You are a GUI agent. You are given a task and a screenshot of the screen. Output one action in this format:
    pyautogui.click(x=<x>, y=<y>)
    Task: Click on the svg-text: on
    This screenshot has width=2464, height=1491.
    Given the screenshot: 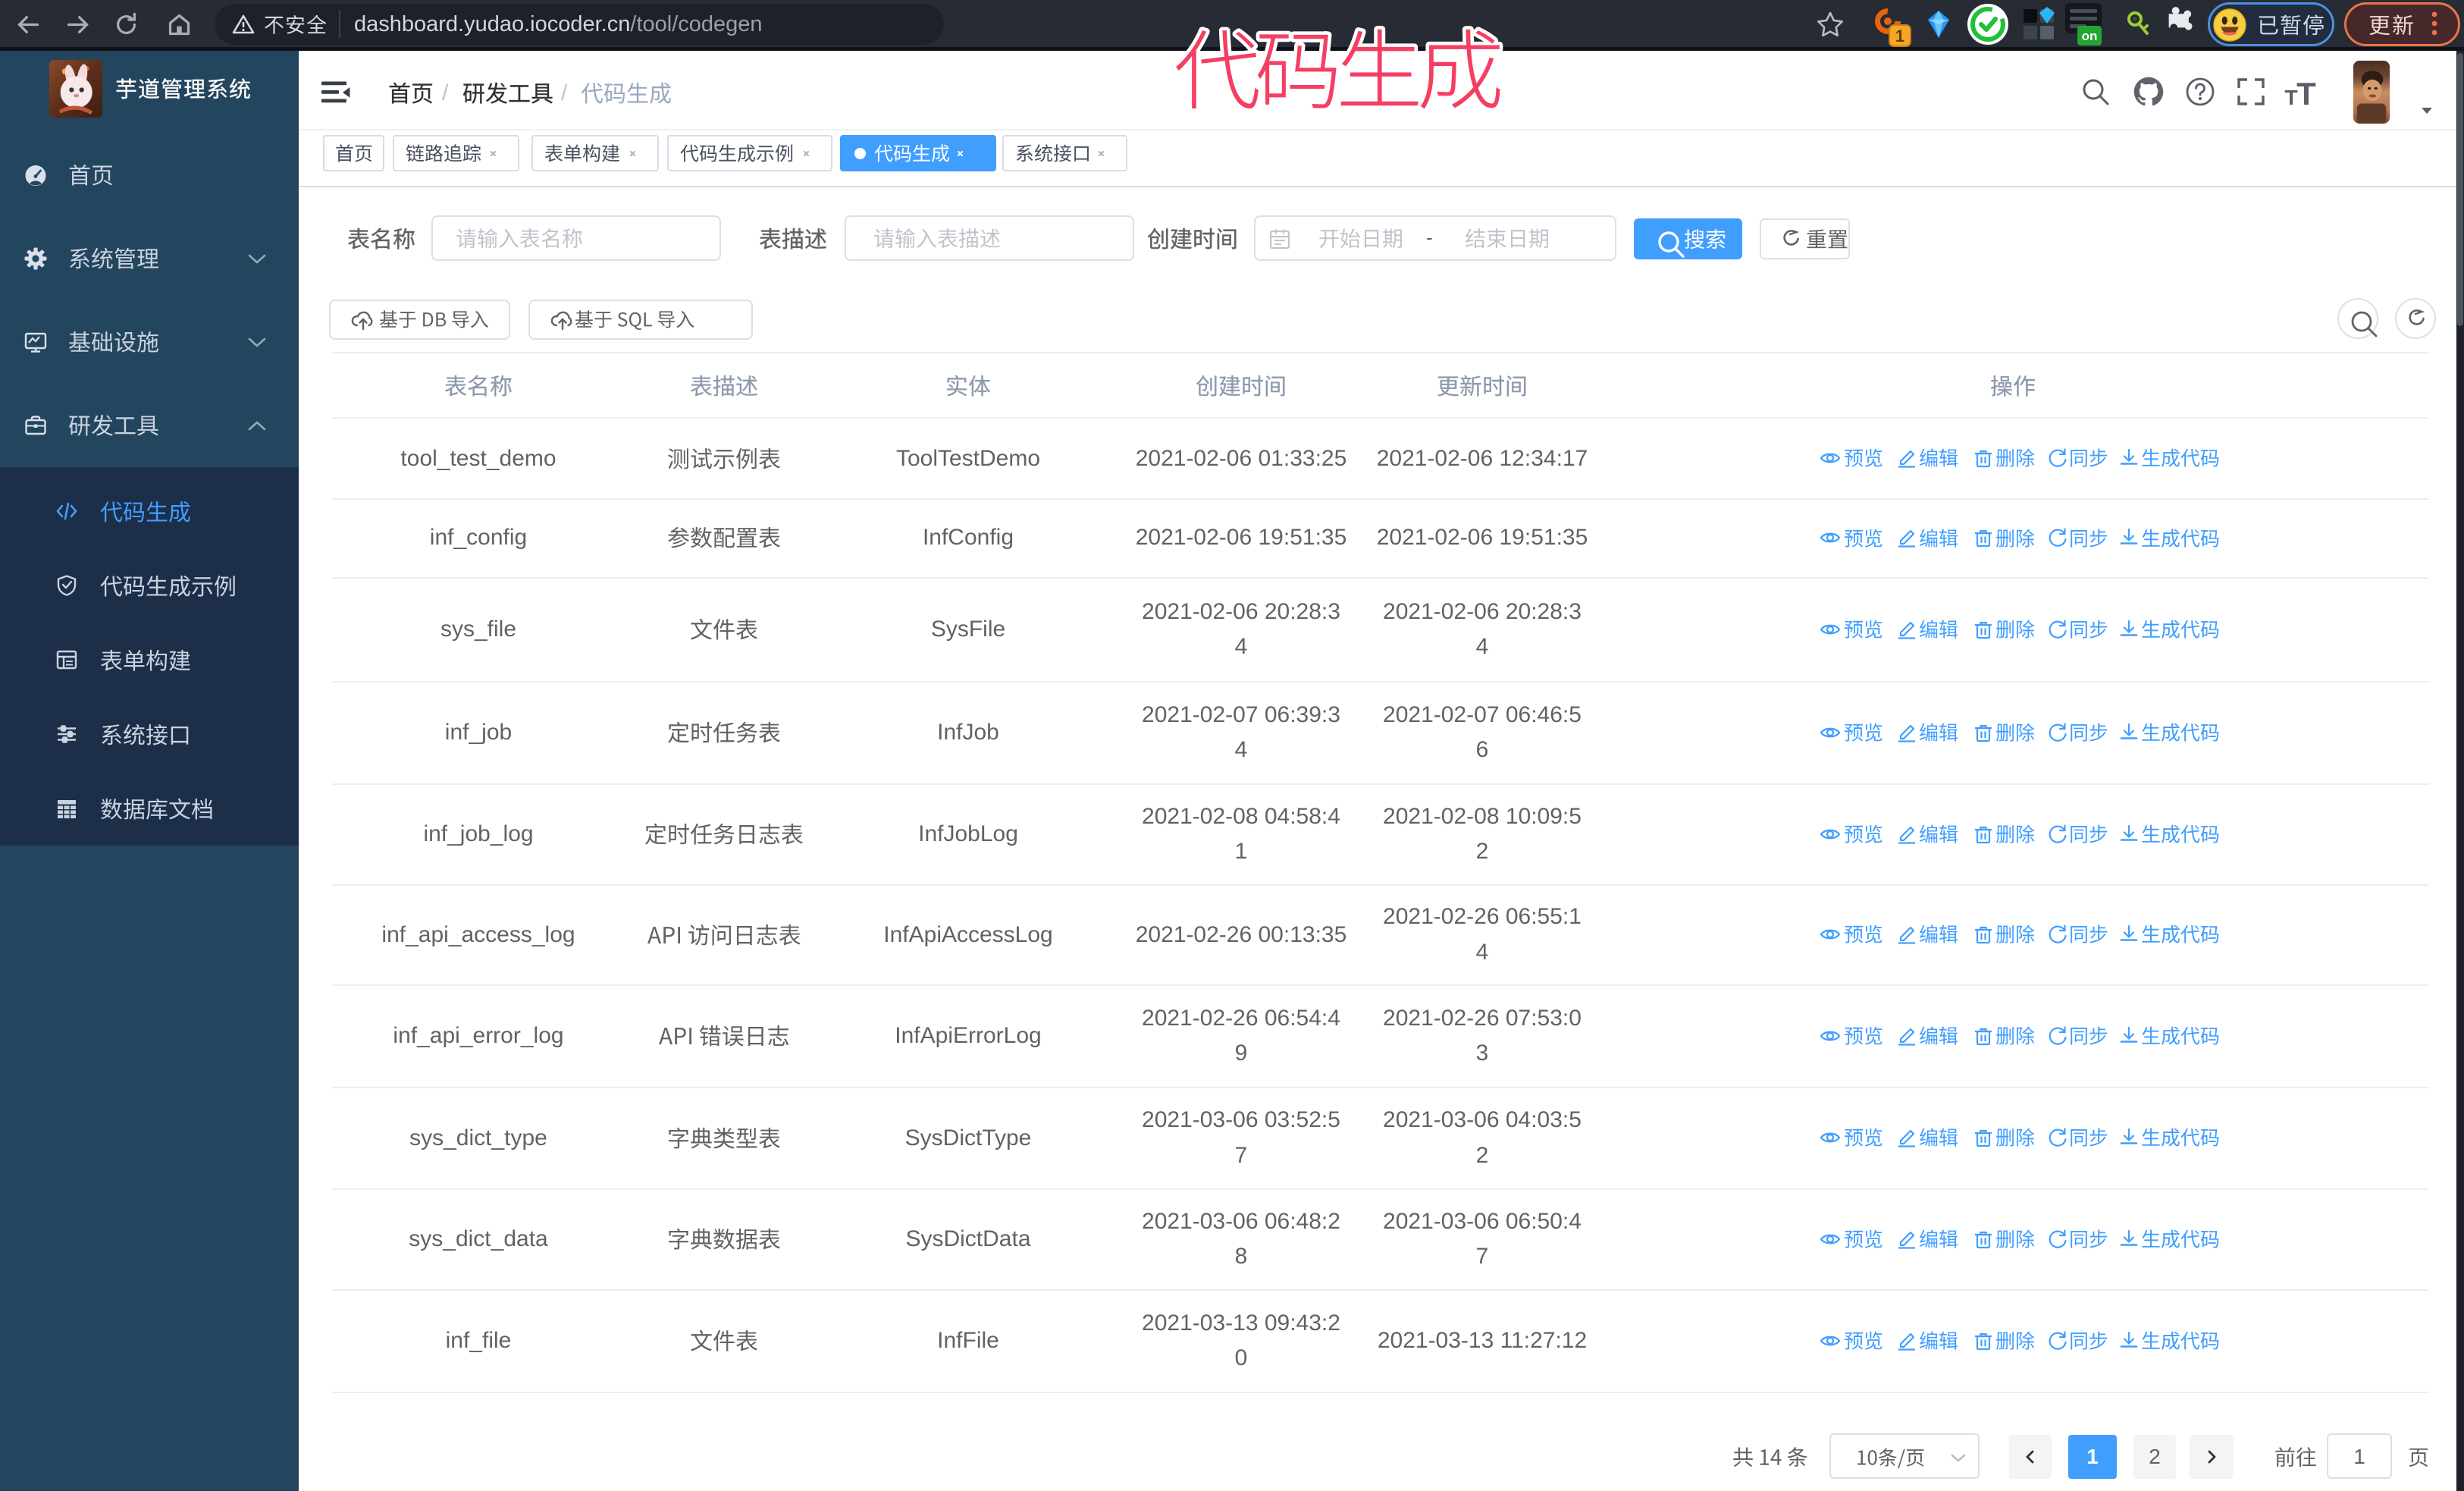 What is the action you would take?
    pyautogui.click(x=2090, y=36)
    